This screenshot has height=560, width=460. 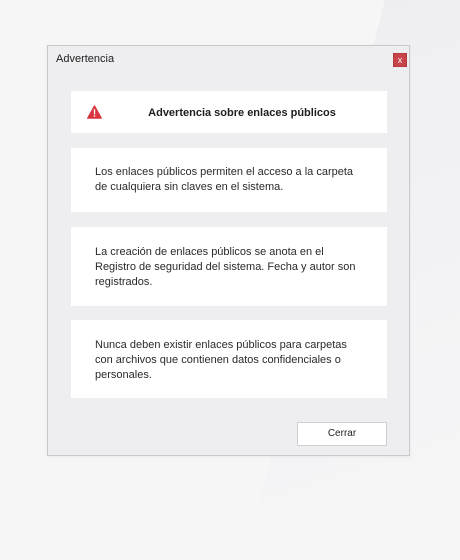 I want to click on warning-heading: Advertencia sobre enlaces públicos, so click(x=242, y=113).